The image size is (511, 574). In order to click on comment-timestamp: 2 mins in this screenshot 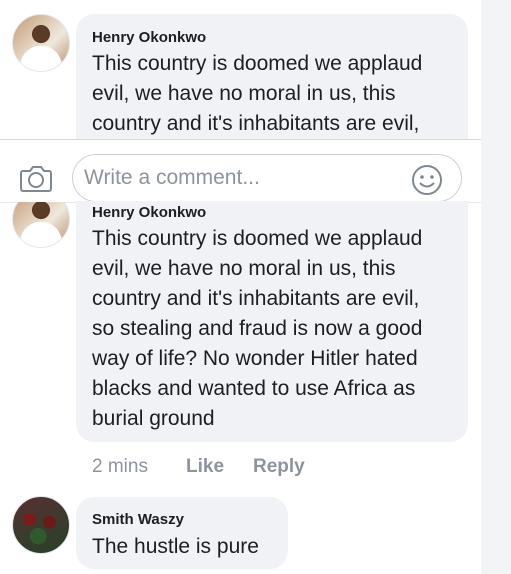, I will do `click(120, 467)`.